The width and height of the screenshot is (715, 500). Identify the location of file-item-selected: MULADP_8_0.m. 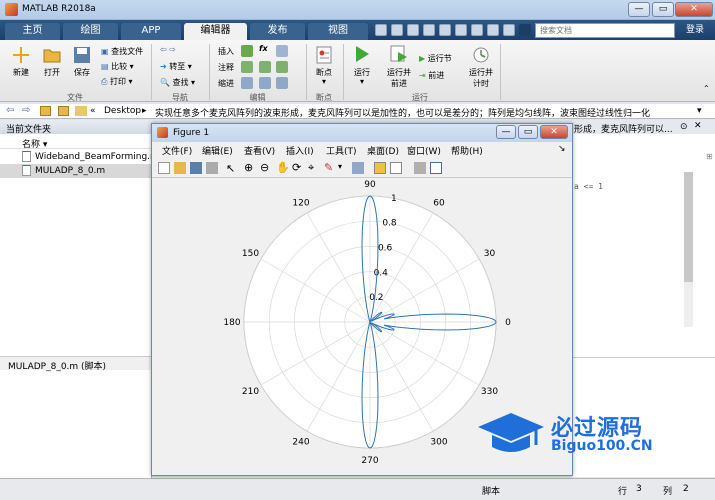
(76, 171).